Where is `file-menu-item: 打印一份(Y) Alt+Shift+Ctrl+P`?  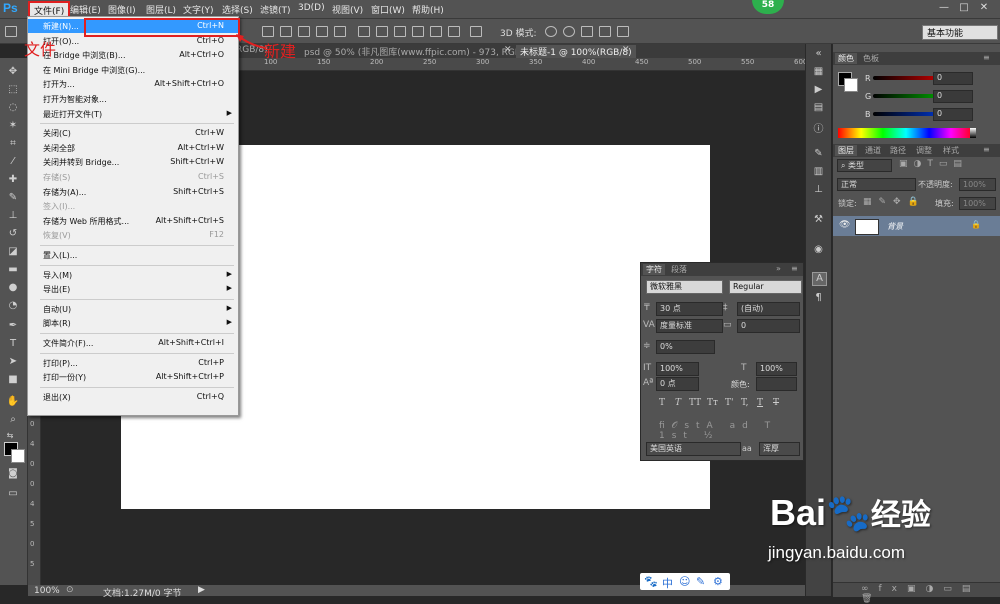 file-menu-item: 打印一份(Y) Alt+Shift+Ctrl+P is located at coordinates (133, 377).